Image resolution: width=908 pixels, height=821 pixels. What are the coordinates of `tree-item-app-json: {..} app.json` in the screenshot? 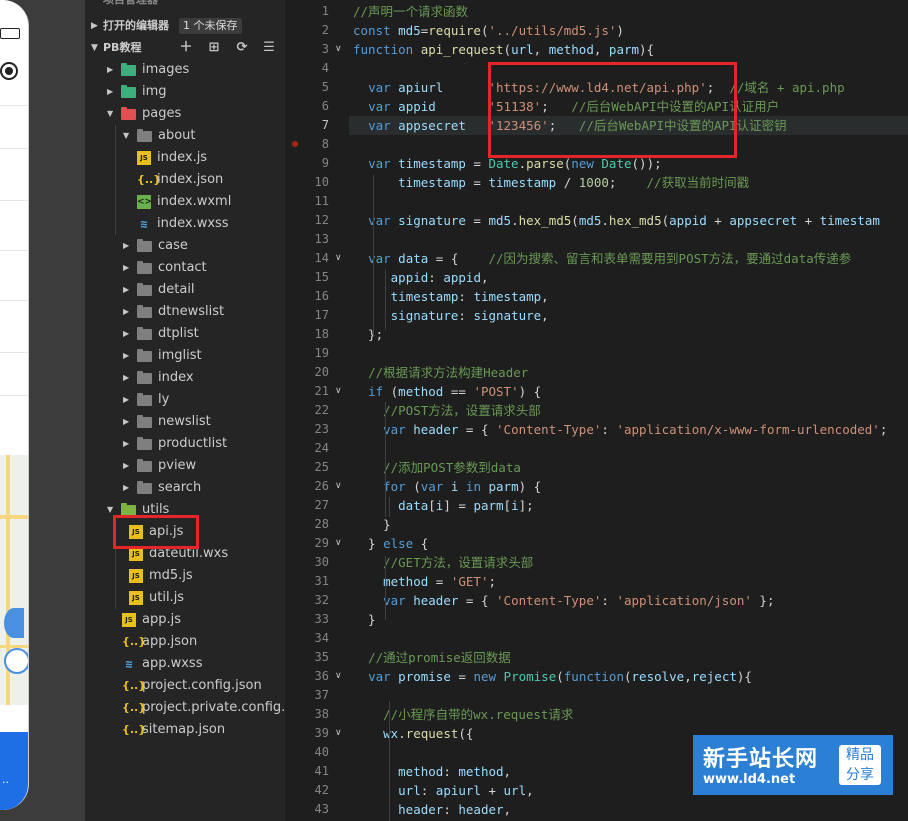 It's located at (185, 642).